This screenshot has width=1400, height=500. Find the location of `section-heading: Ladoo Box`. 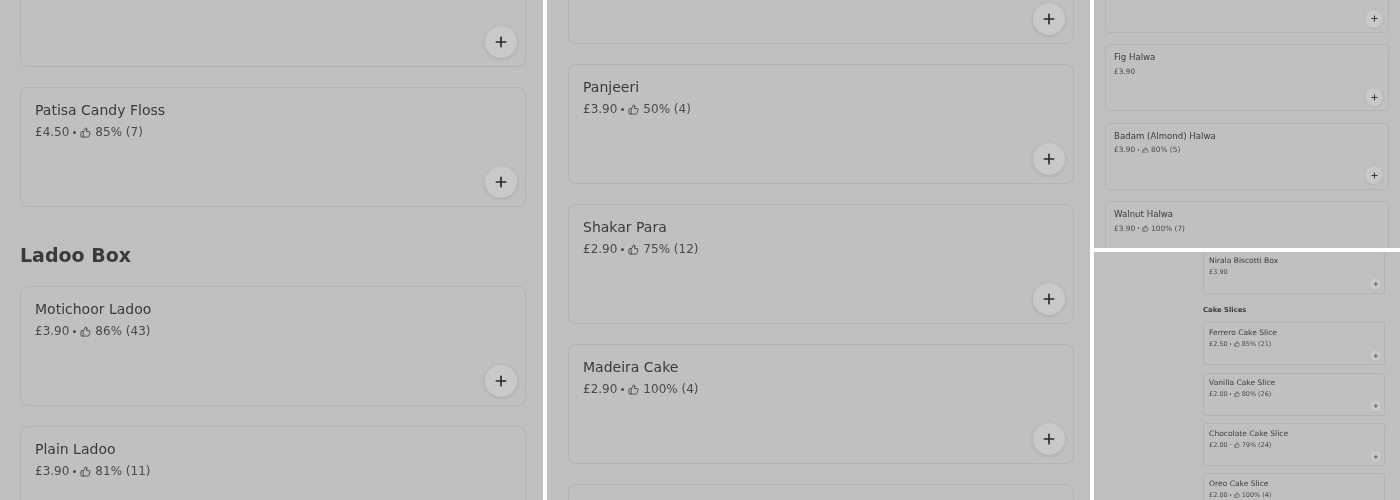

section-heading: Ladoo Box is located at coordinates (76, 254).